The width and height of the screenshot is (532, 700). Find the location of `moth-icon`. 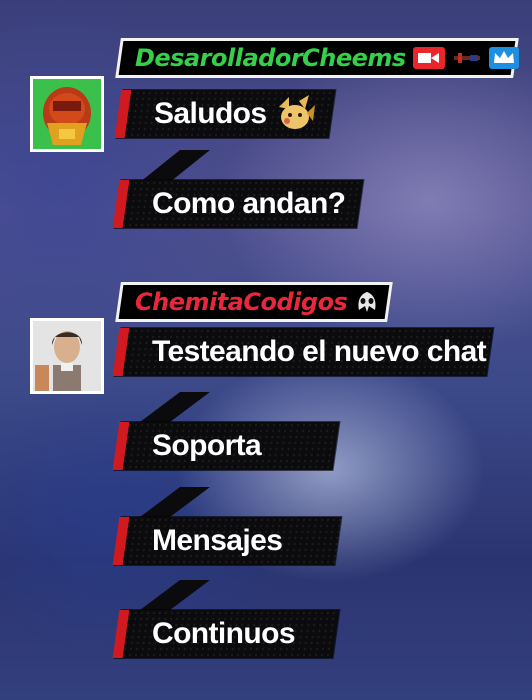

moth-icon is located at coordinates (367, 302).